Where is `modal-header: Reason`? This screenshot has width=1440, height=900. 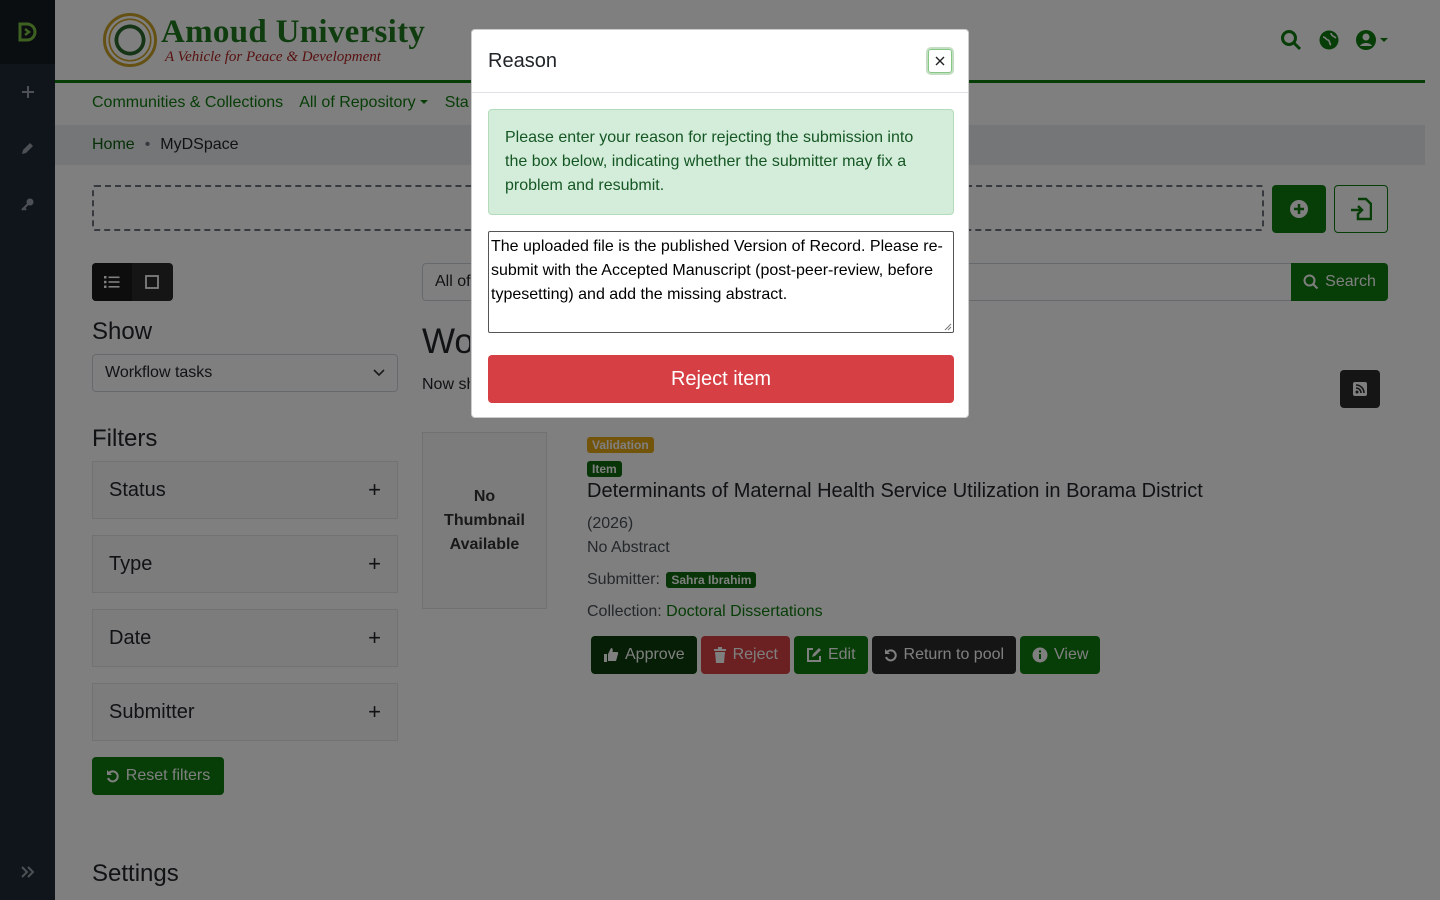
modal-header: Reason is located at coordinates (720, 61).